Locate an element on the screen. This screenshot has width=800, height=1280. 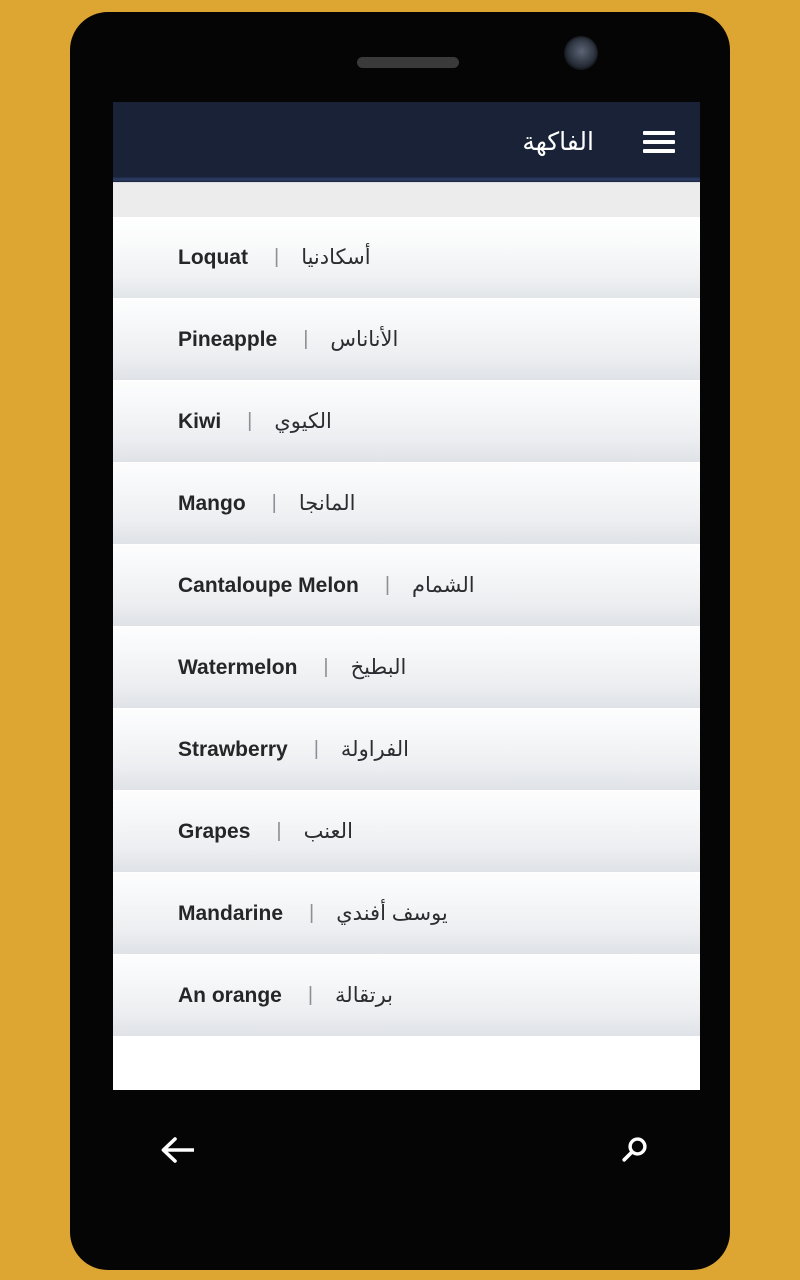
fruit-name-ar: يوسف أفندي is located at coordinates (392, 913).